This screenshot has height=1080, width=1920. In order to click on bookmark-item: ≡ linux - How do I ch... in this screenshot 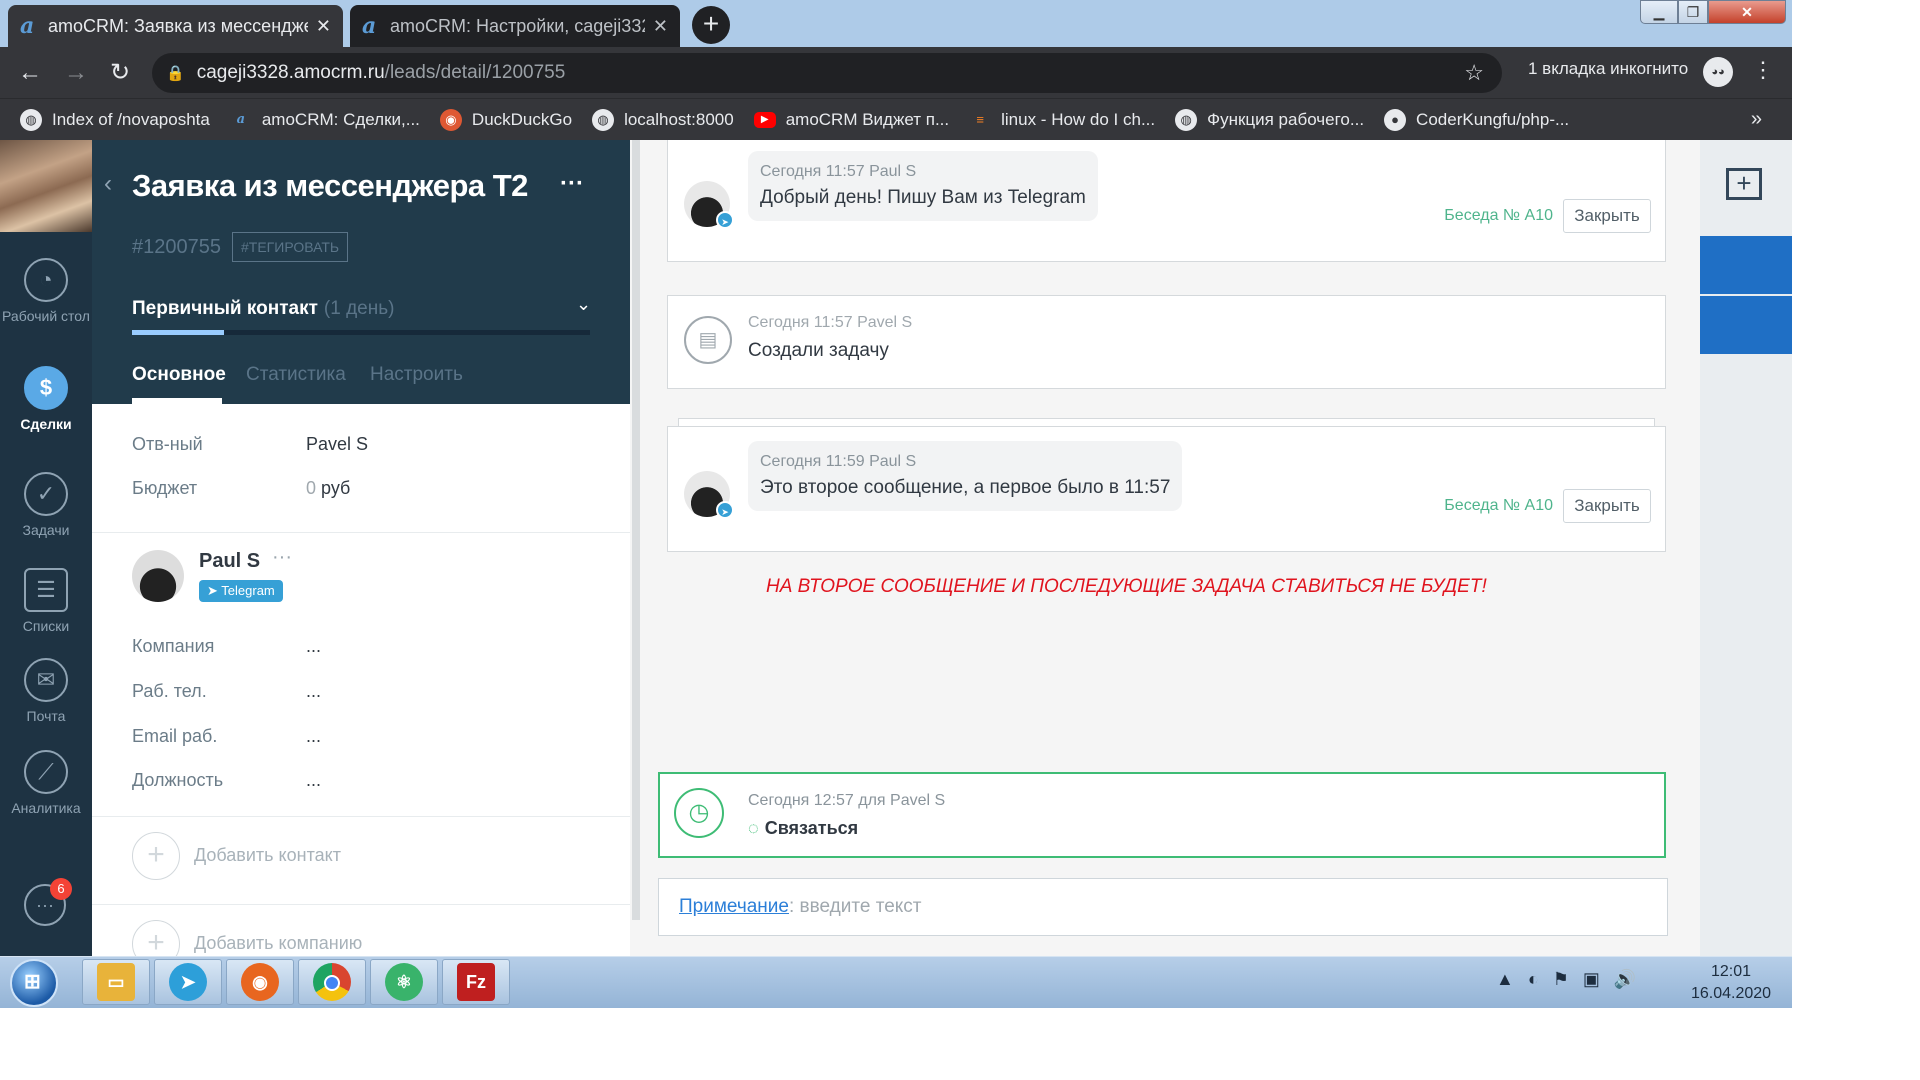, I will do `click(1062, 120)`.